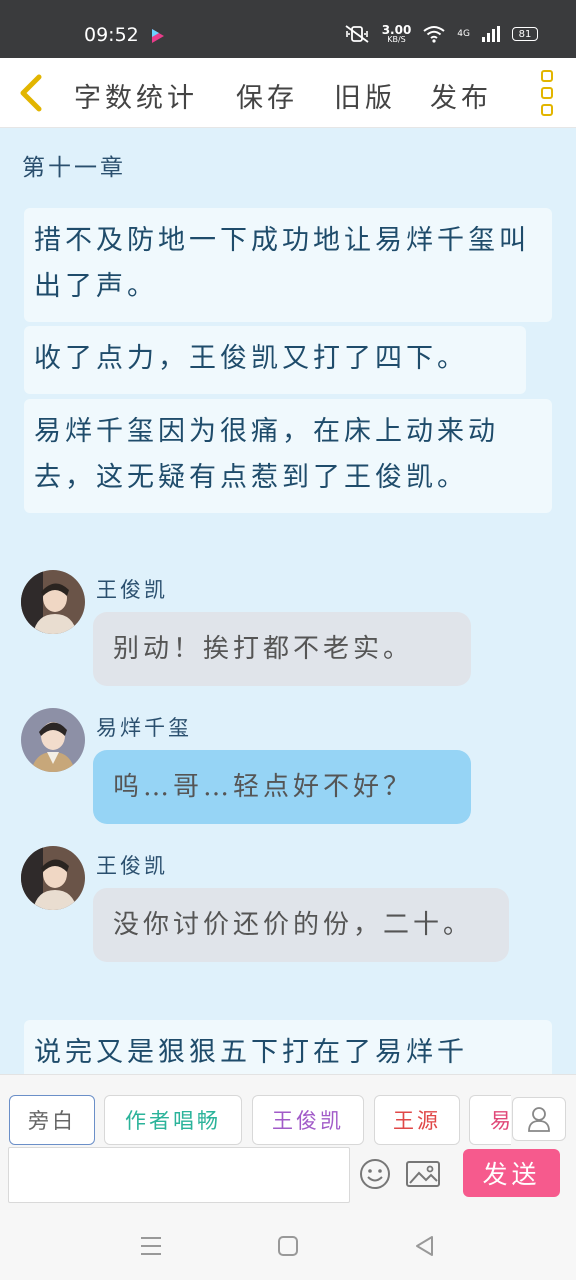  I want to click on emoji-icon, so click(375, 1174).